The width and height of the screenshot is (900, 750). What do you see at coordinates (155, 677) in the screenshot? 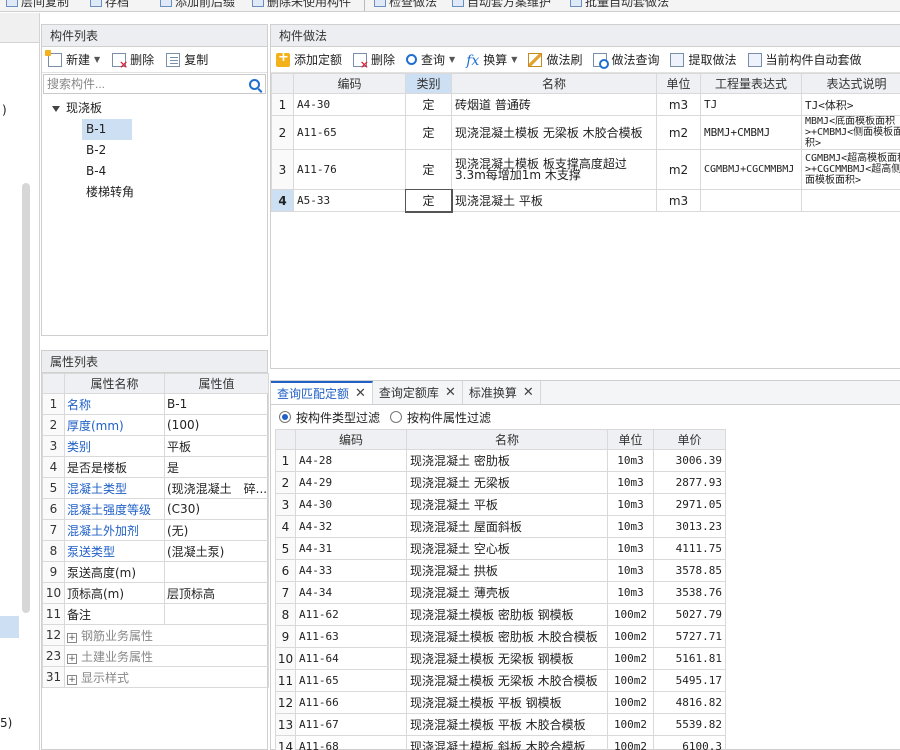
I see `property-group-row: 31 + 显示样式` at bounding box center [155, 677].